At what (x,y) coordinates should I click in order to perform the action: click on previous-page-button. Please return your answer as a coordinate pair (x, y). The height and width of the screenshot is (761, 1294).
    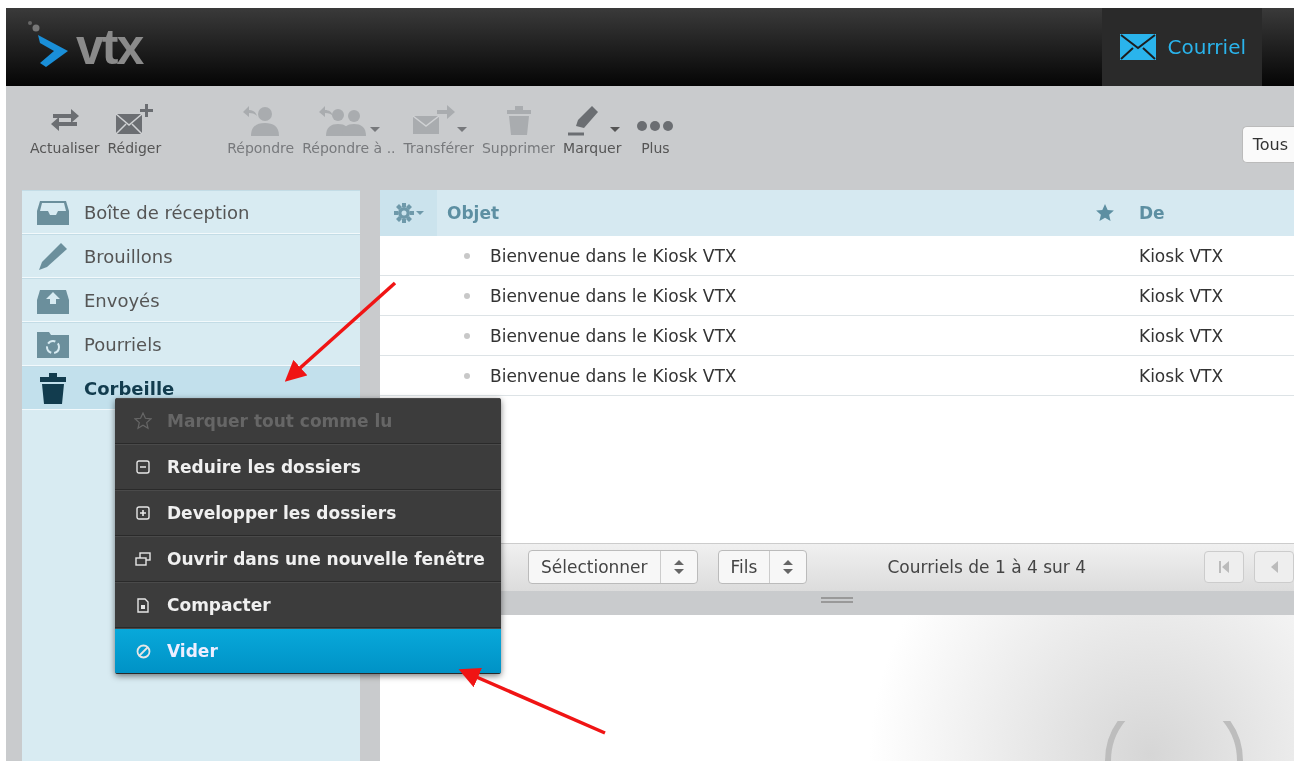
    Looking at the image, I should click on (1274, 567).